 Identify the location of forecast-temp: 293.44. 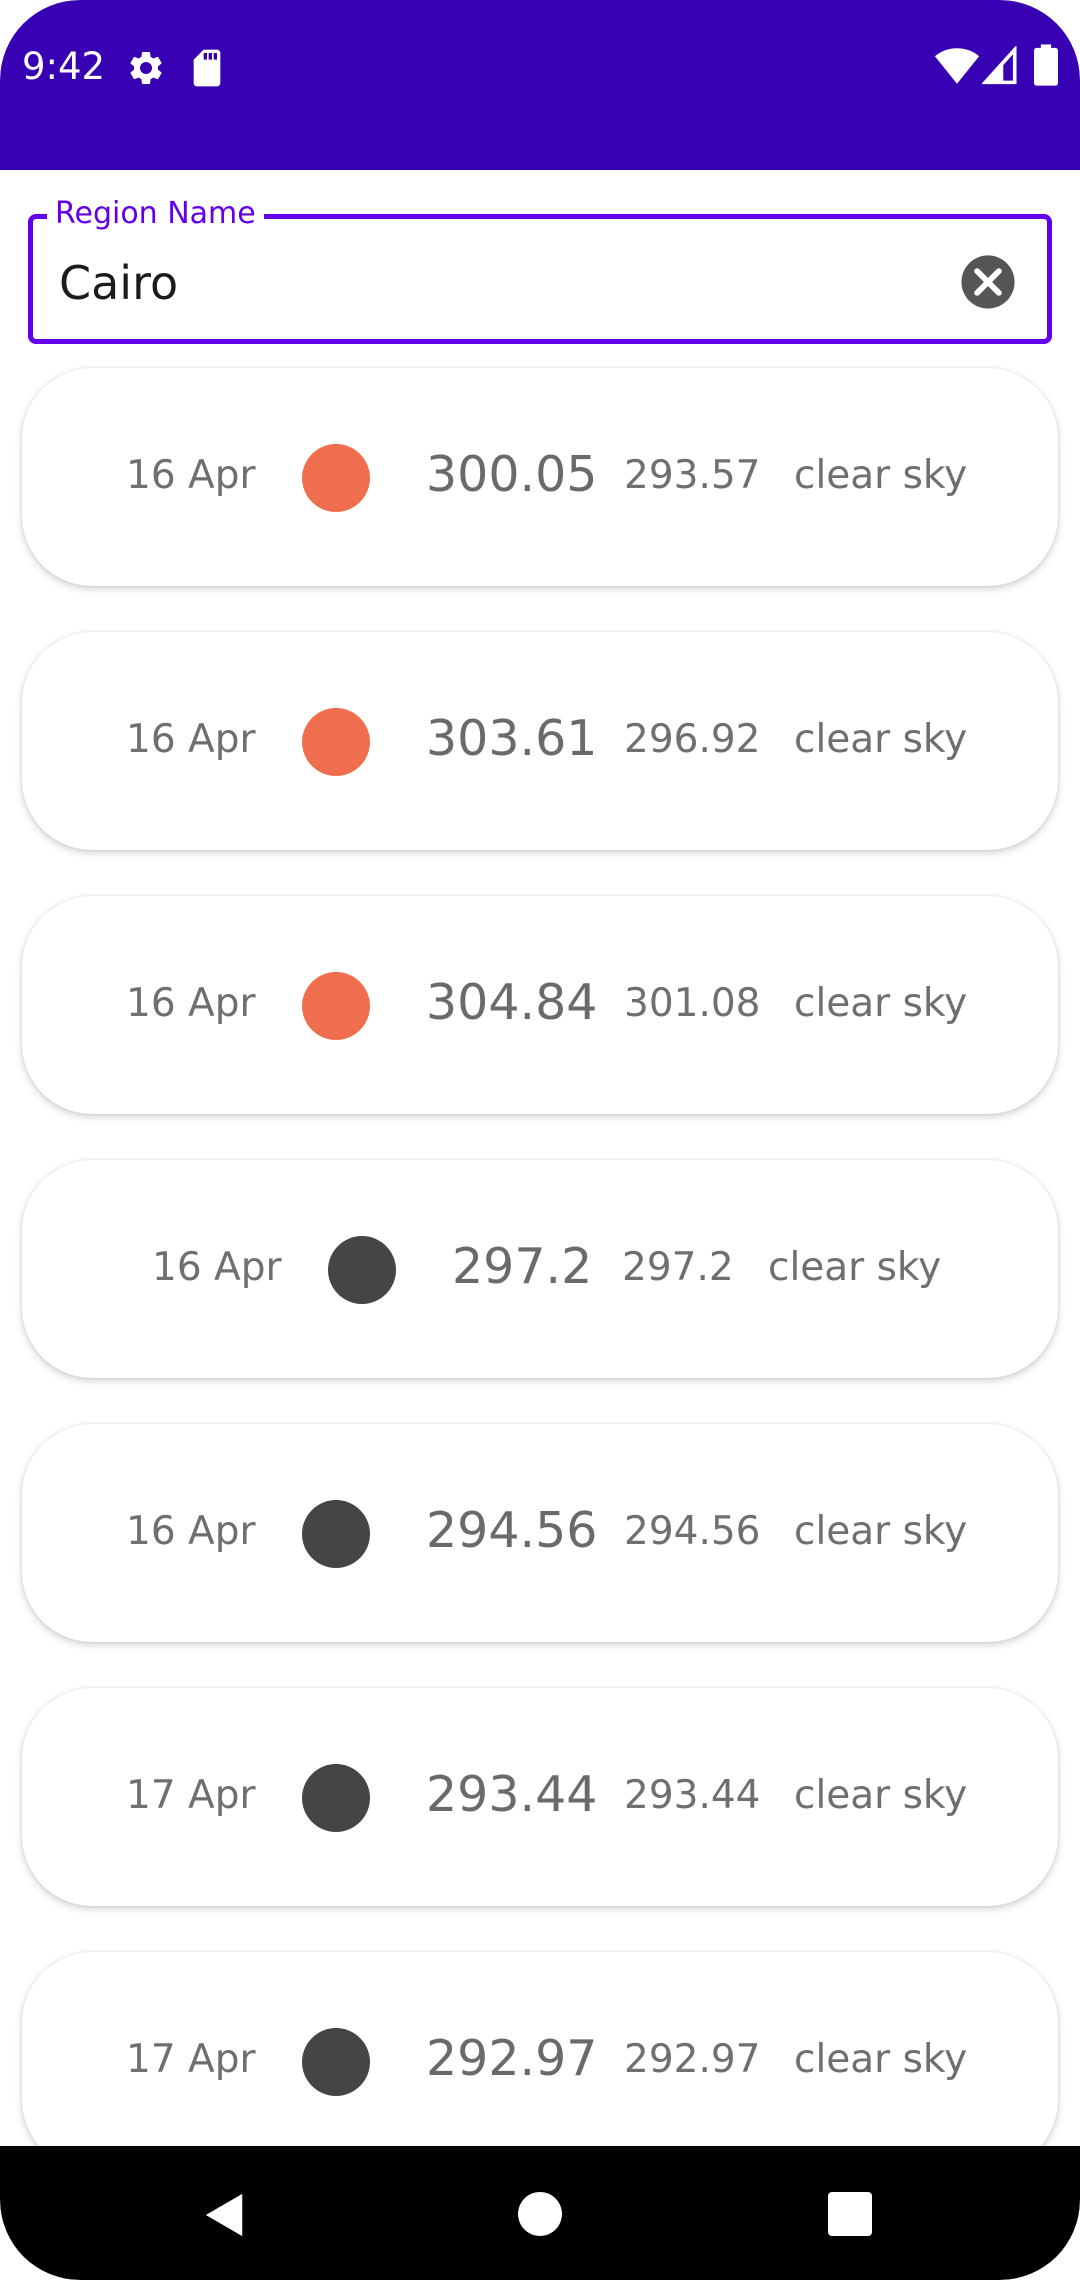
(512, 1794).